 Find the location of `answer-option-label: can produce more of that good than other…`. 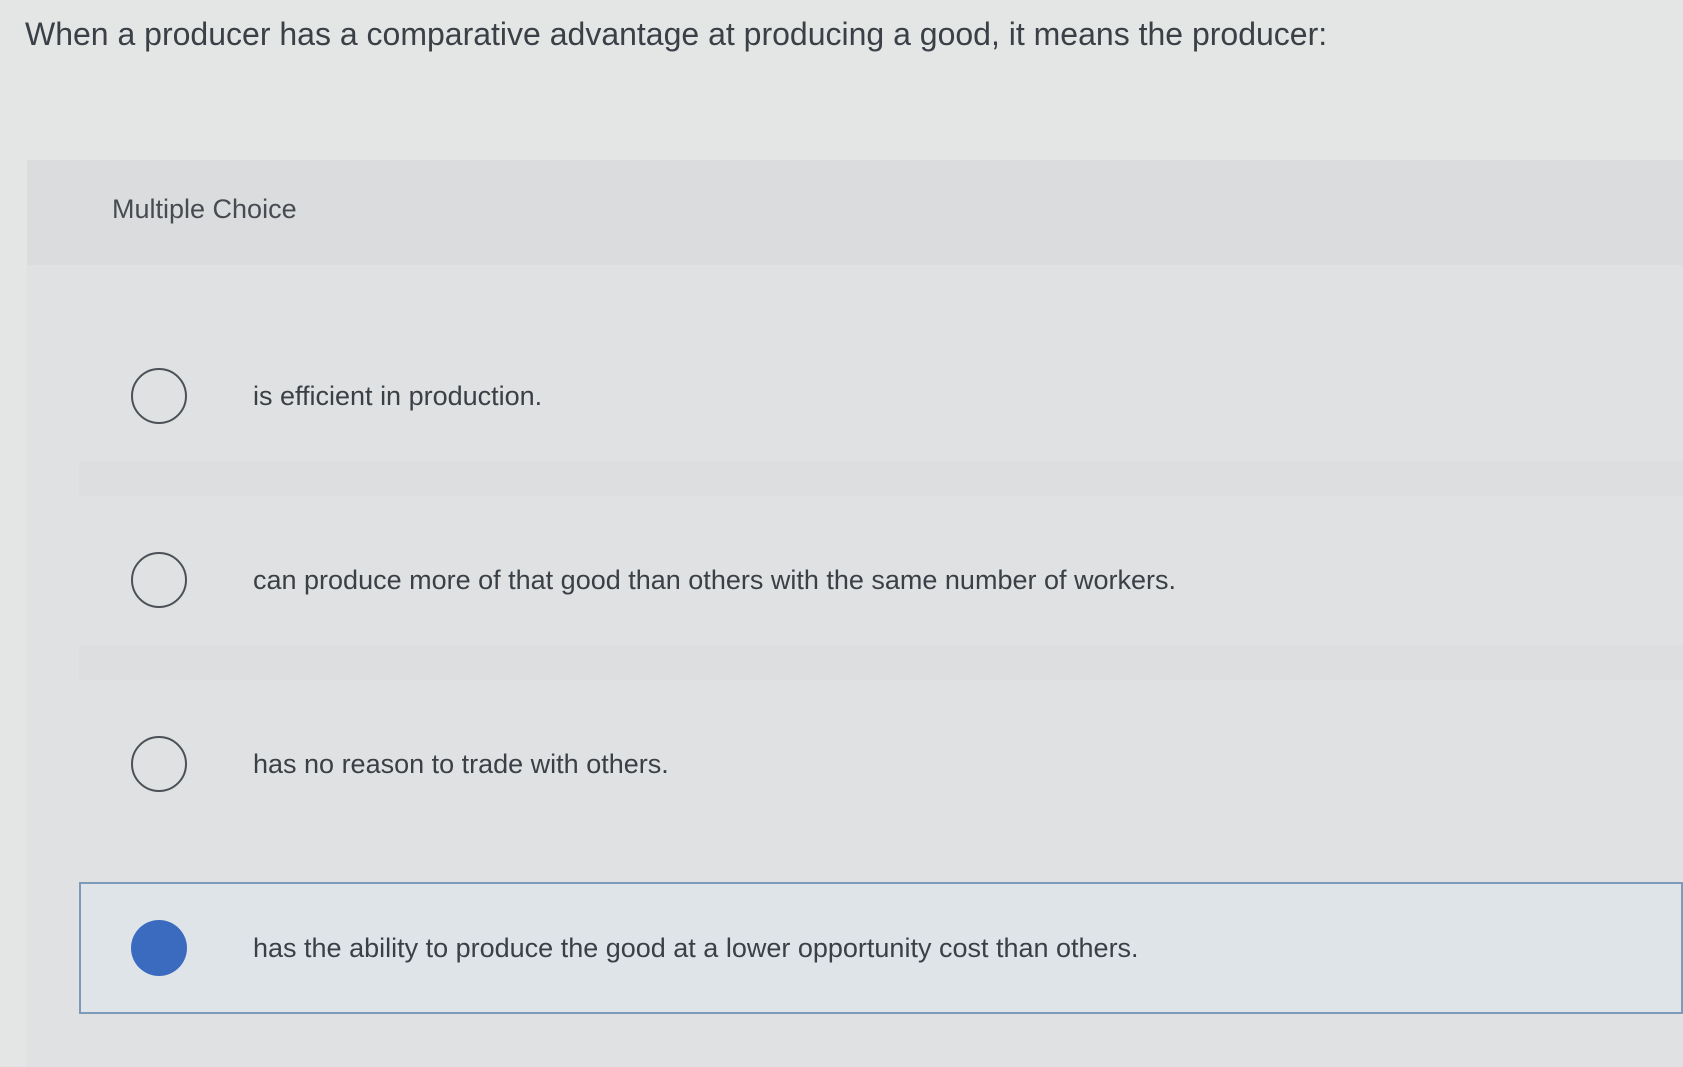

answer-option-label: can produce more of that good than other… is located at coordinates (714, 580).